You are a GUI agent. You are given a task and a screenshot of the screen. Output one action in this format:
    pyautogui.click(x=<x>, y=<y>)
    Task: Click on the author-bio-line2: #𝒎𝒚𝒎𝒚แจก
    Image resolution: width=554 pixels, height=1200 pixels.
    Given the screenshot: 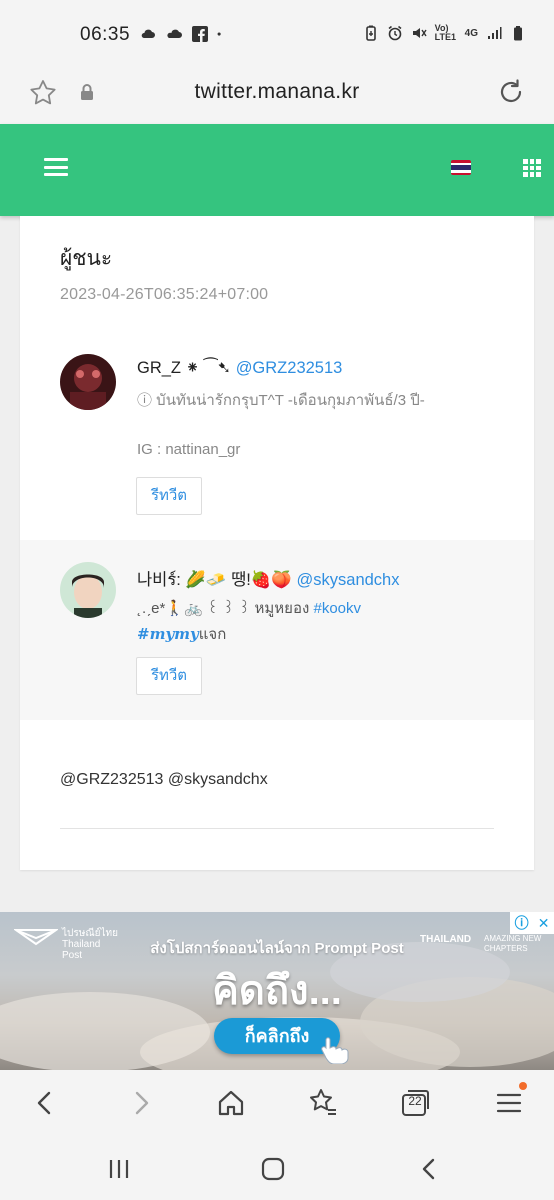 What is the action you would take?
    pyautogui.click(x=181, y=634)
    